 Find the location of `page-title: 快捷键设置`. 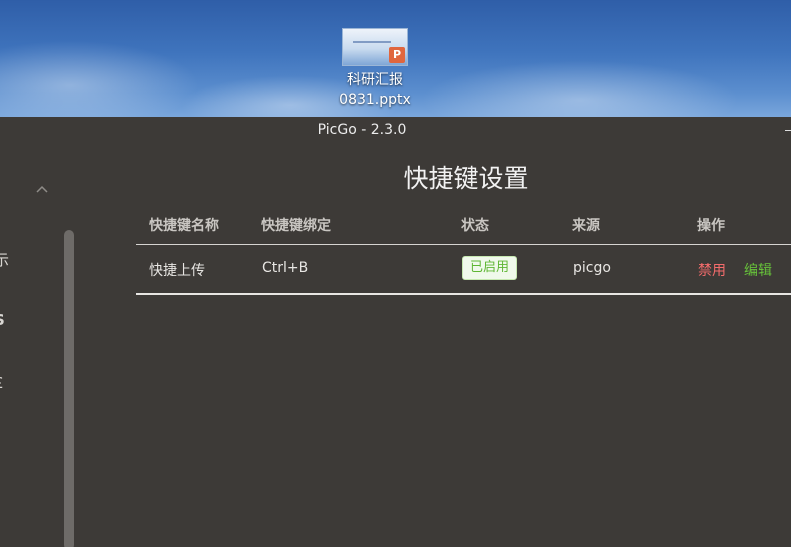

page-title: 快捷键设置 is located at coordinates (466, 178).